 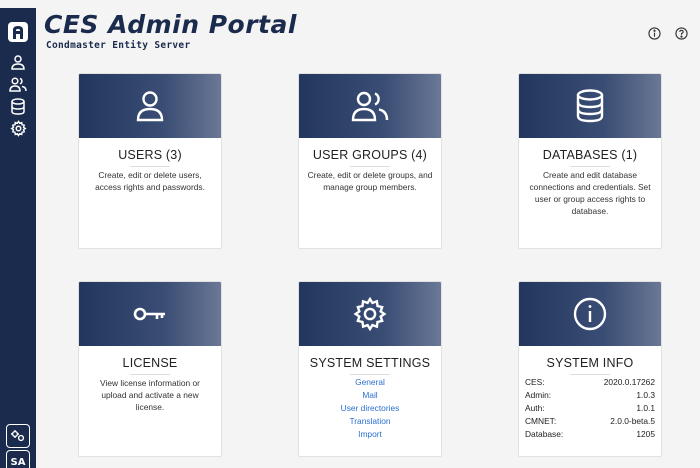 What do you see at coordinates (629, 382) in the screenshot?
I see `info-value: 2020.0.17262` at bounding box center [629, 382].